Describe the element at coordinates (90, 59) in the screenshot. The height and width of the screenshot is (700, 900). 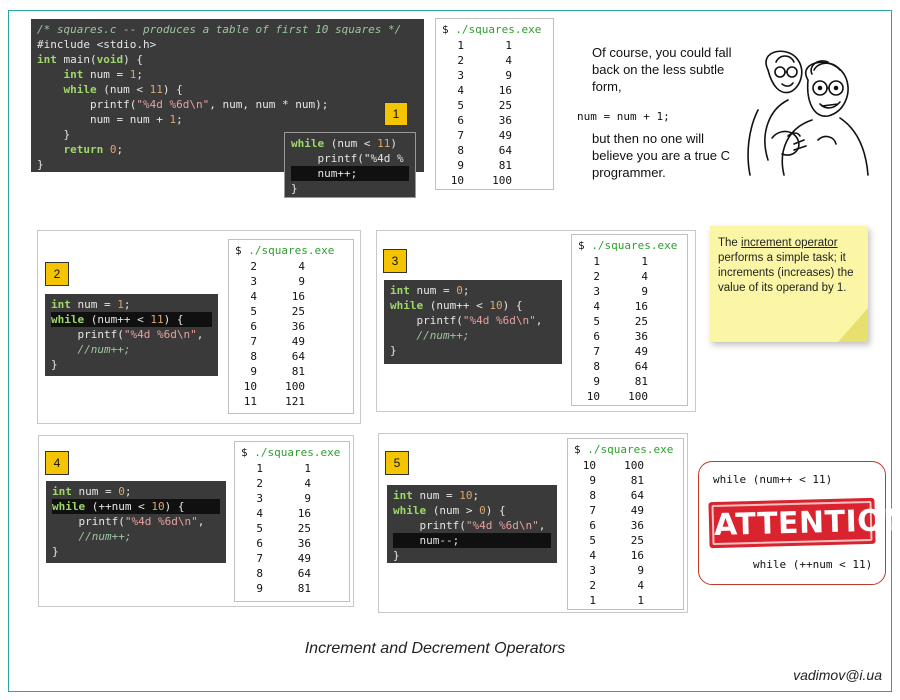
I see `code-line: int main(void) {` at that location.